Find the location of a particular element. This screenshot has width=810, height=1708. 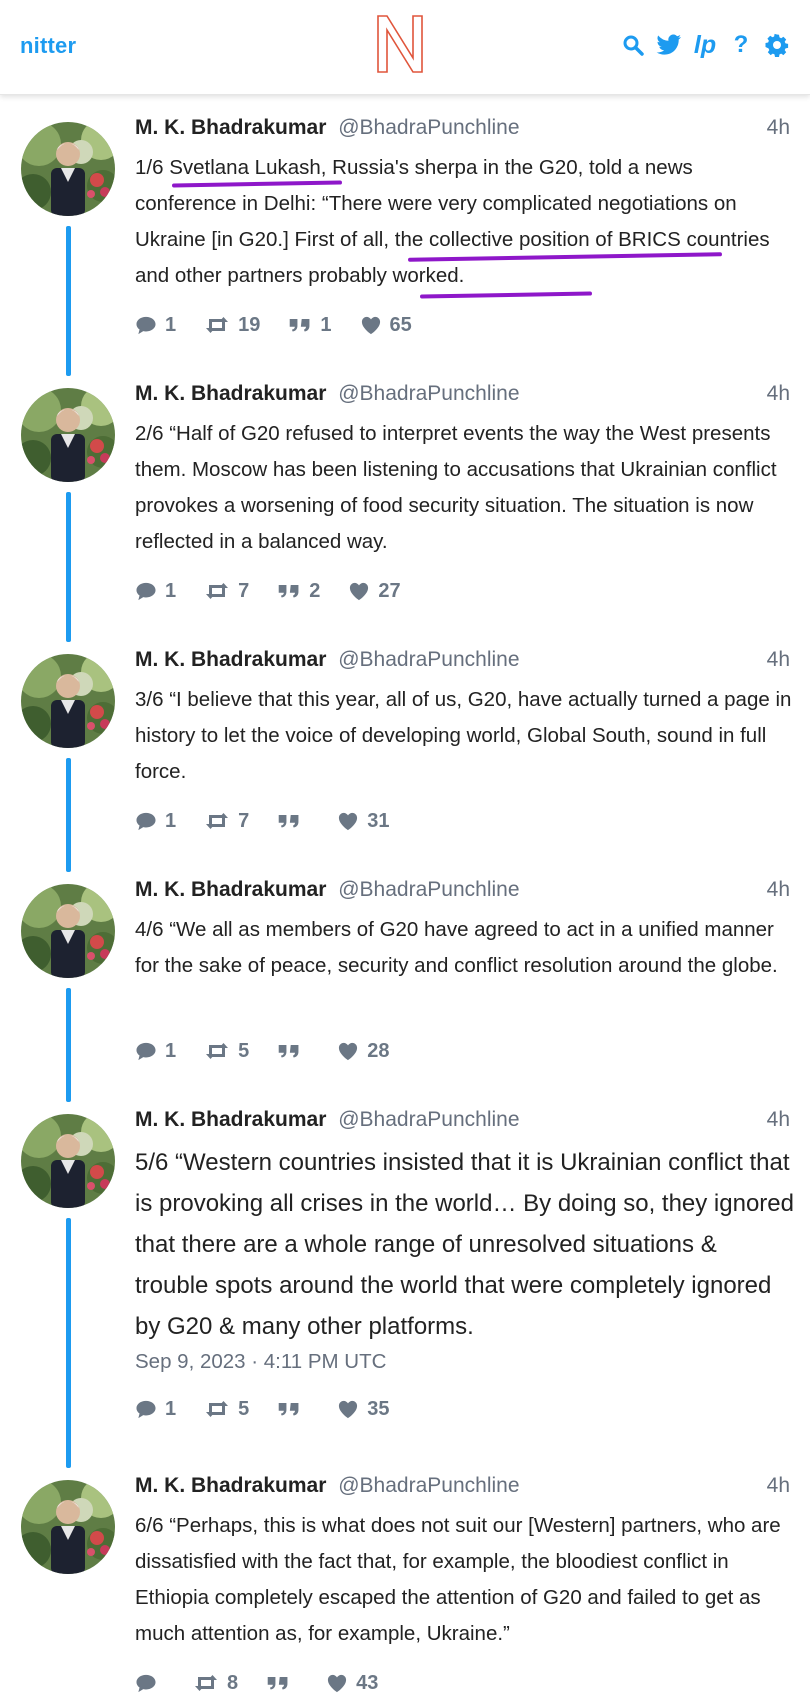

like-count: 27 is located at coordinates (389, 590).